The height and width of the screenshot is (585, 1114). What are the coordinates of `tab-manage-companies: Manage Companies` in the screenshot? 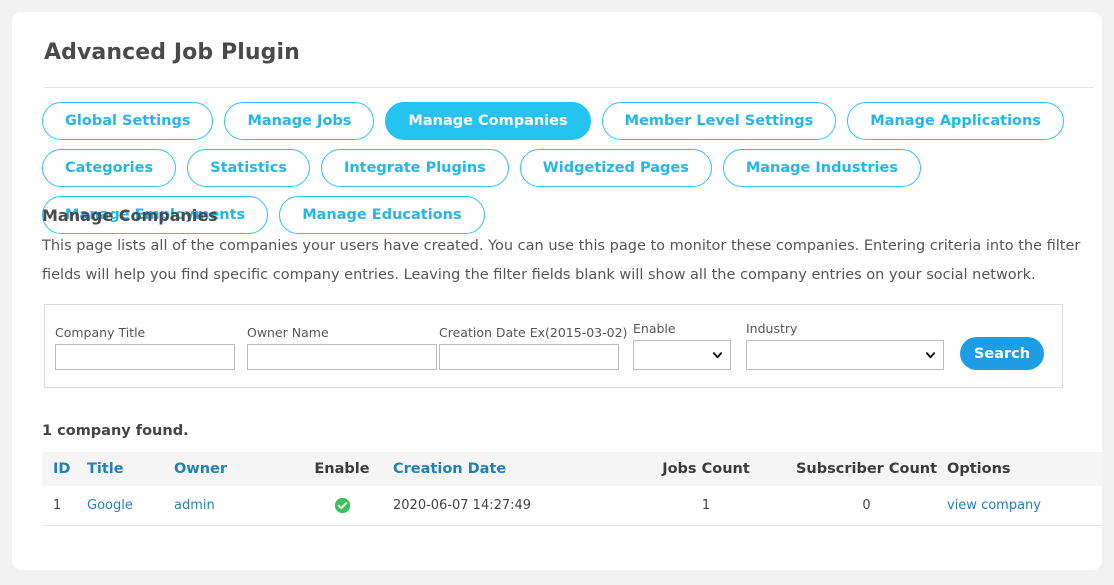 It's located at (488, 121).